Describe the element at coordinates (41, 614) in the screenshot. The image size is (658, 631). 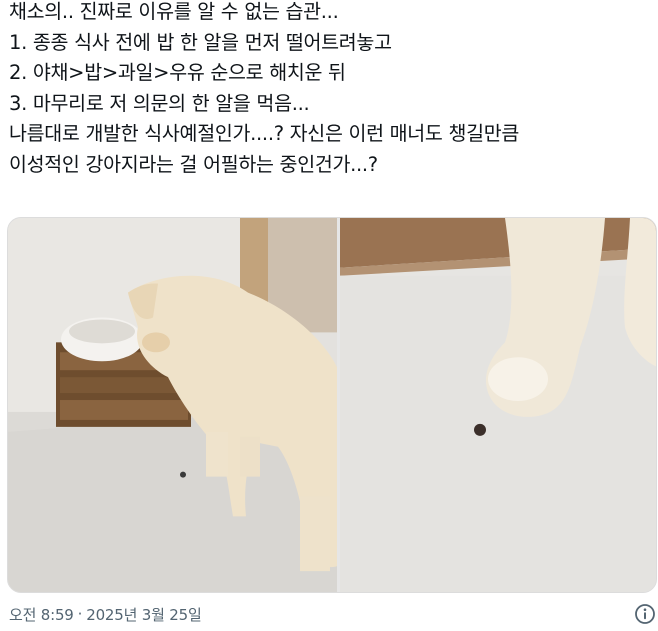
I see `post-time: 오전 8:59` at that location.